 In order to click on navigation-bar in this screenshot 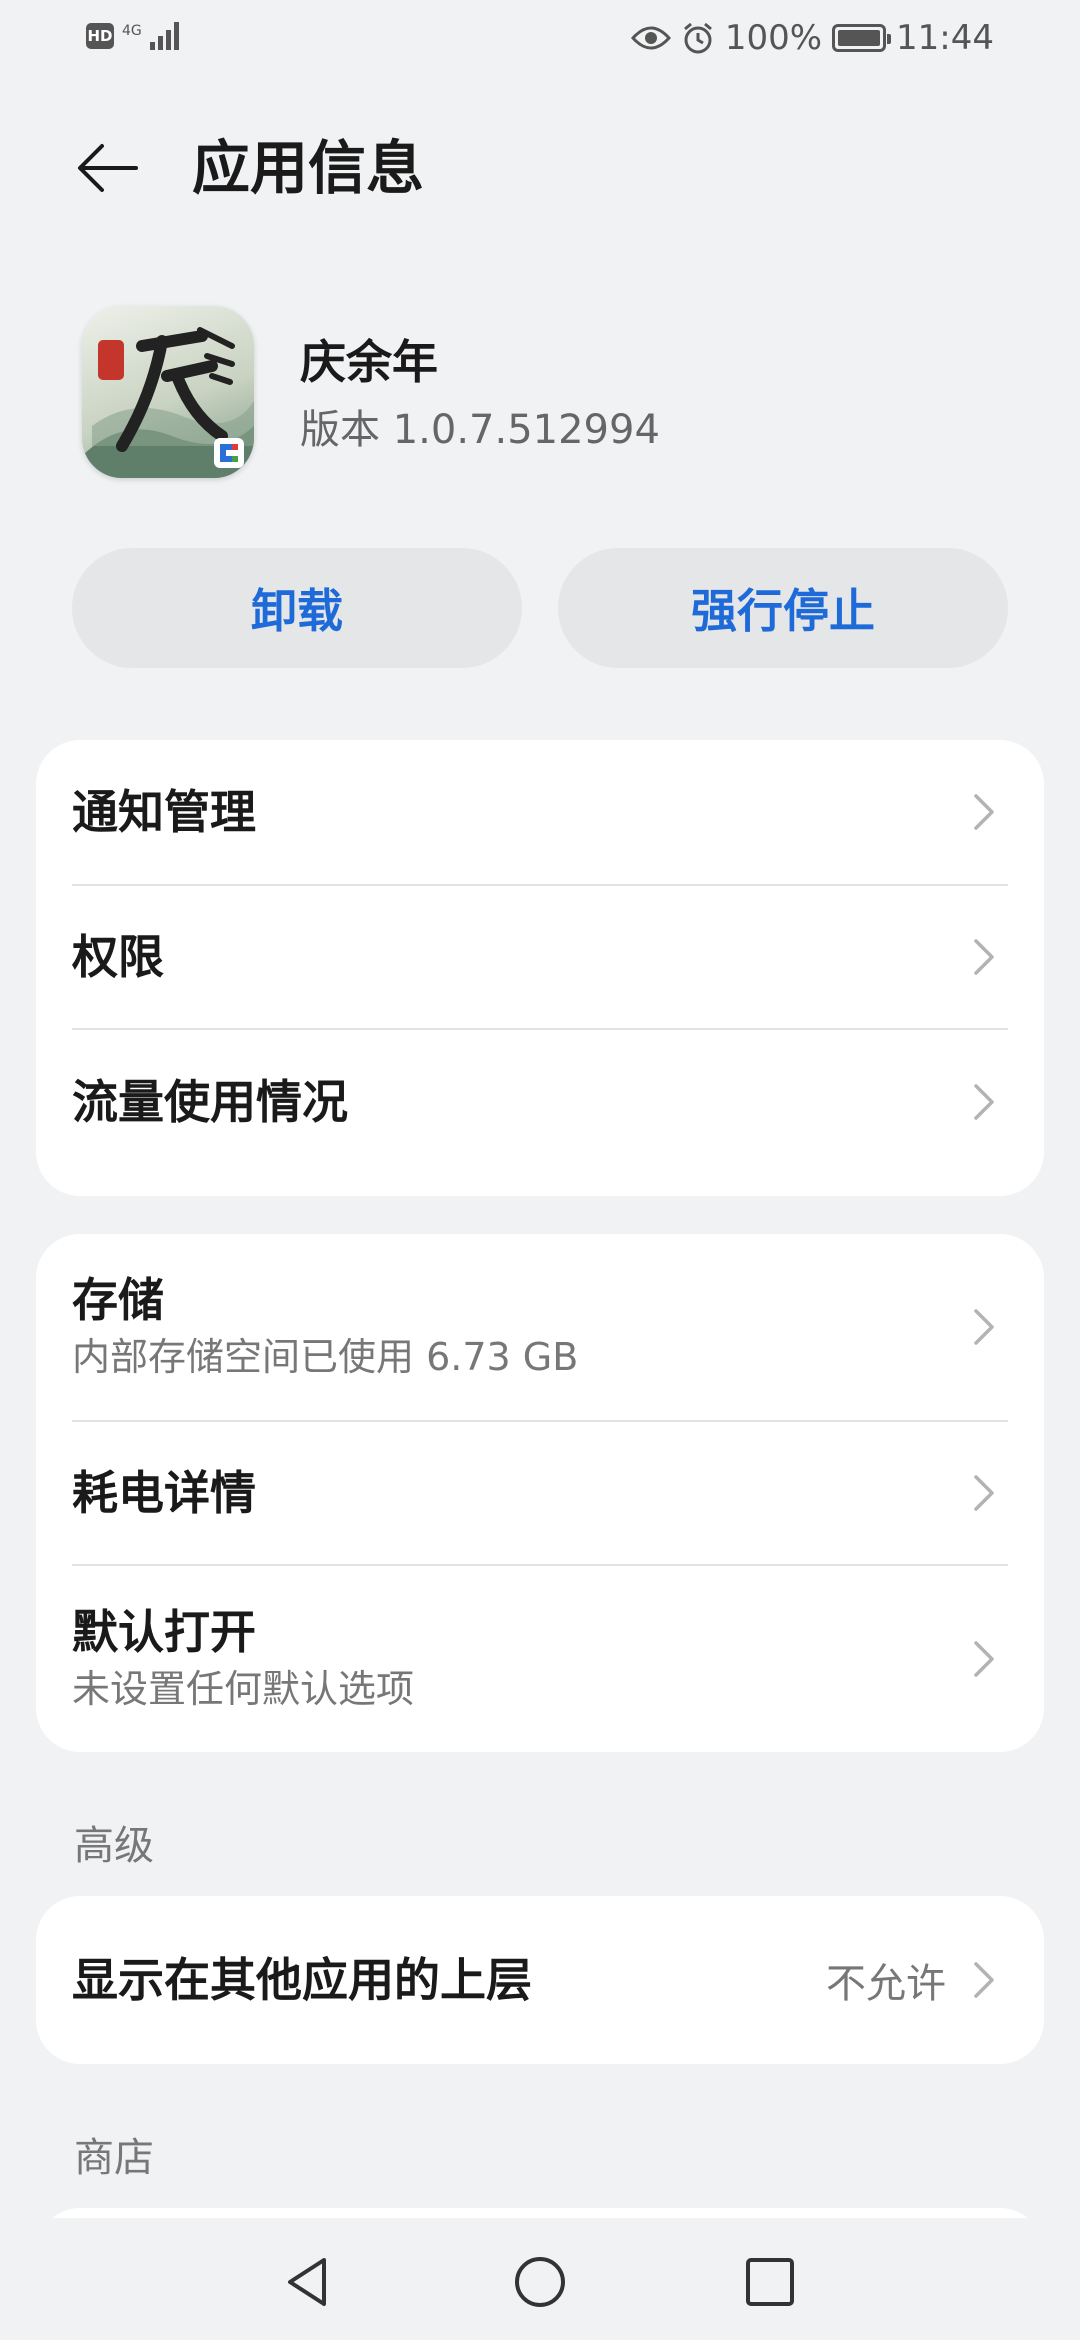, I will do `click(540, 2279)`.